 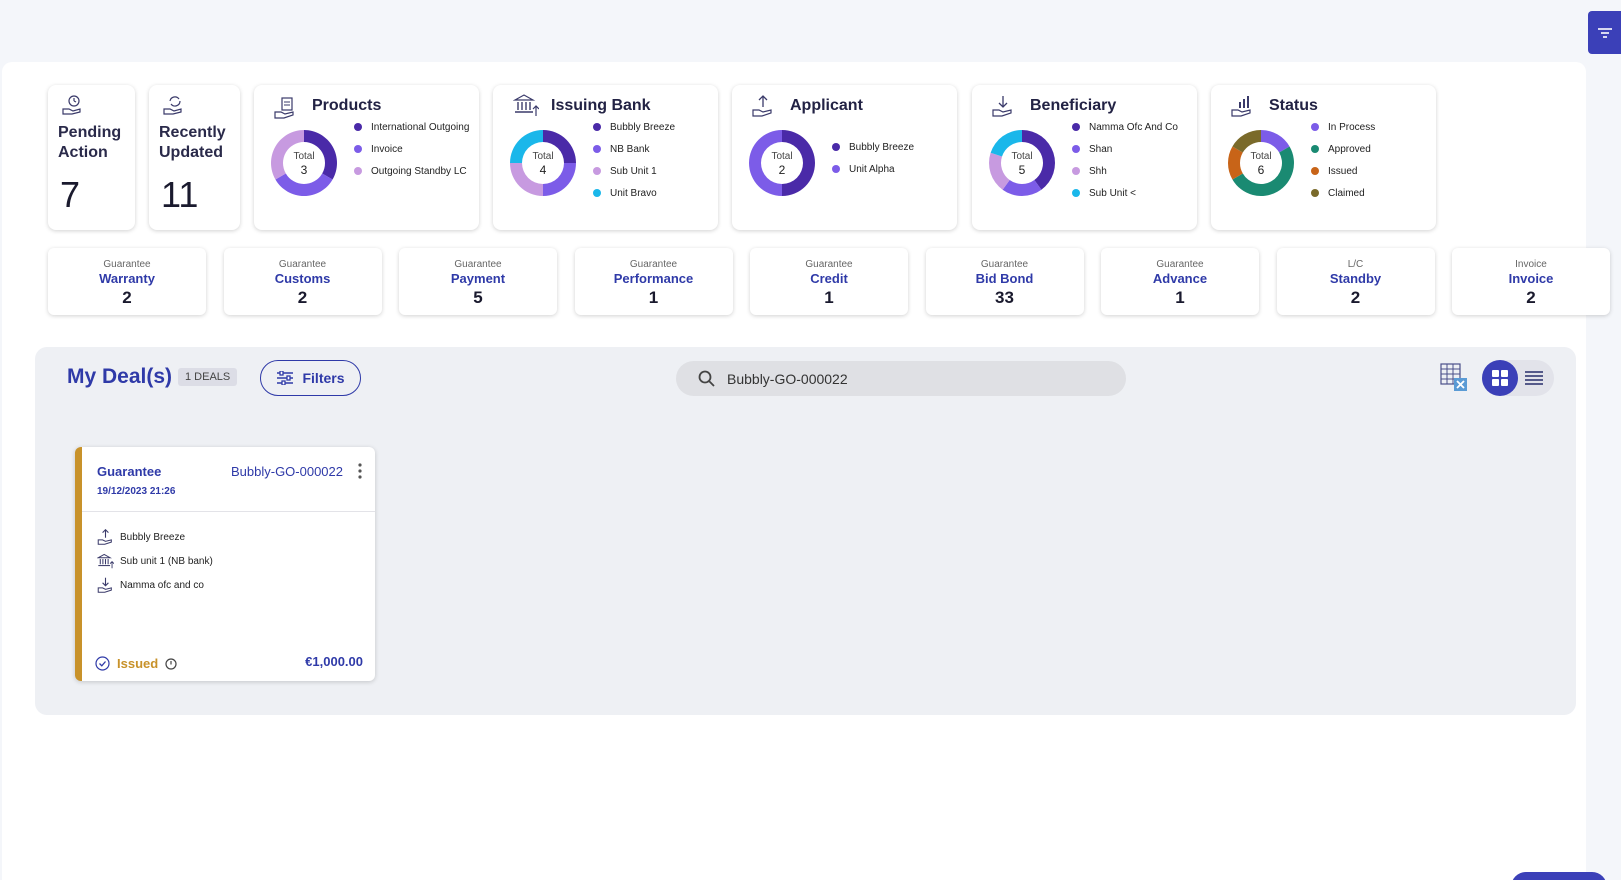 I want to click on product-card: Guarantee Payment 5, so click(x=478, y=281).